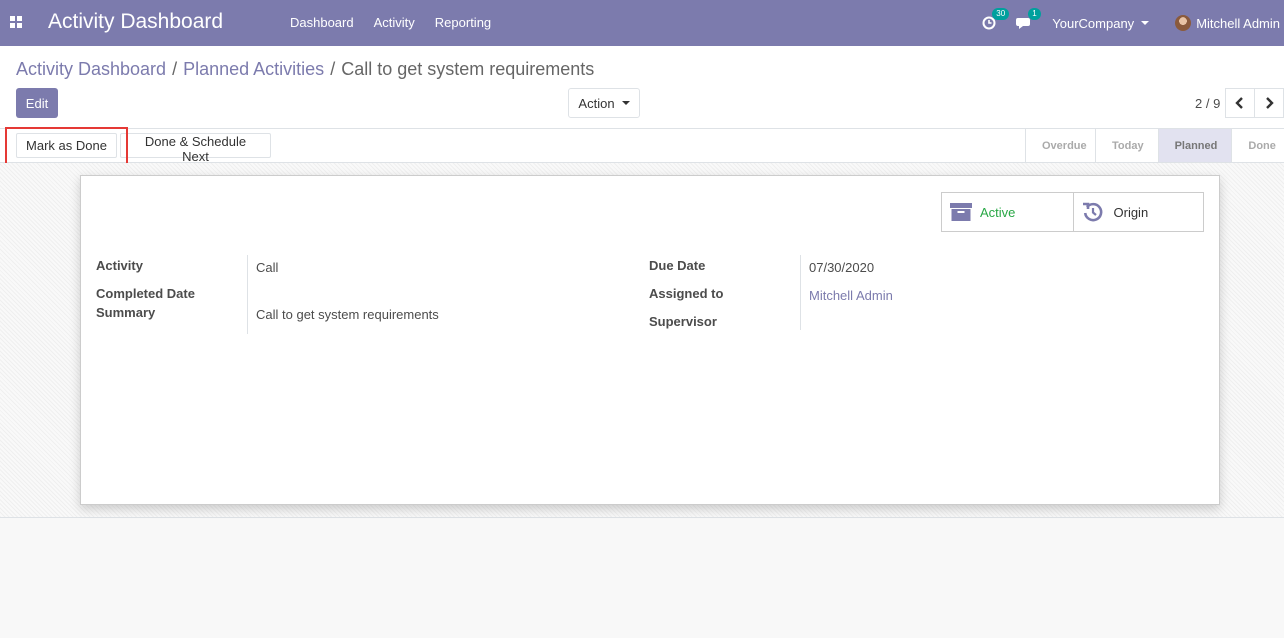 Image resolution: width=1284 pixels, height=638 pixels. I want to click on stage-overdue: Overdue, so click(1060, 145).